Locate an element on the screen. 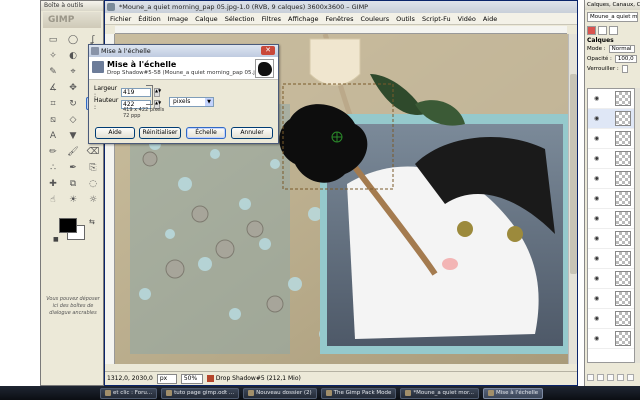 The image size is (640, 400). menu-item: Outils is located at coordinates (405, 18).